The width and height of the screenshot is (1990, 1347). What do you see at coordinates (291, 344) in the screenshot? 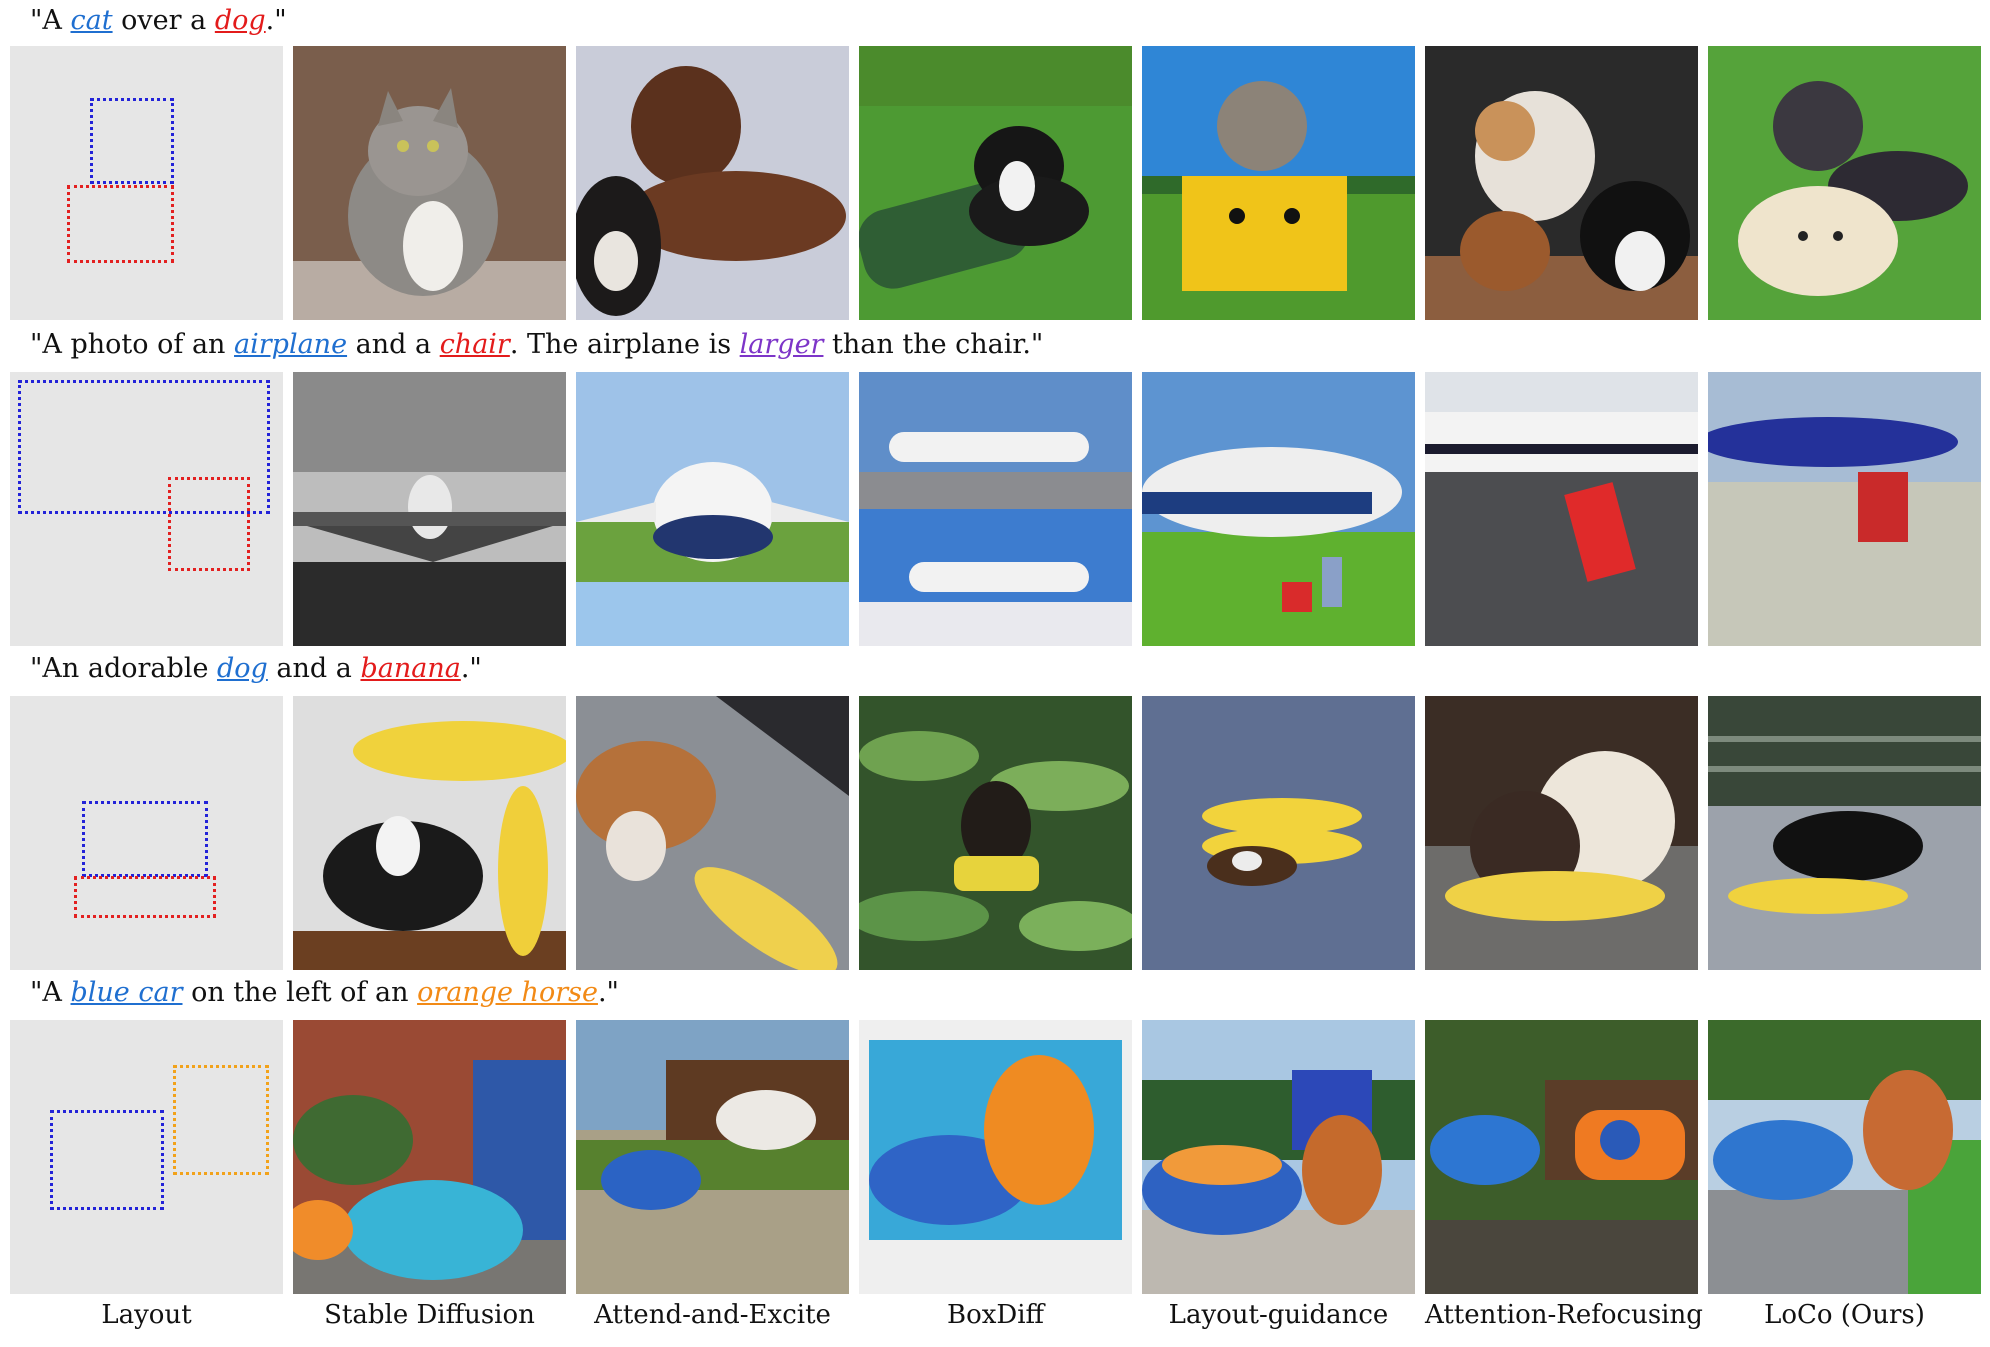
I see `token-airplane: airplane` at bounding box center [291, 344].